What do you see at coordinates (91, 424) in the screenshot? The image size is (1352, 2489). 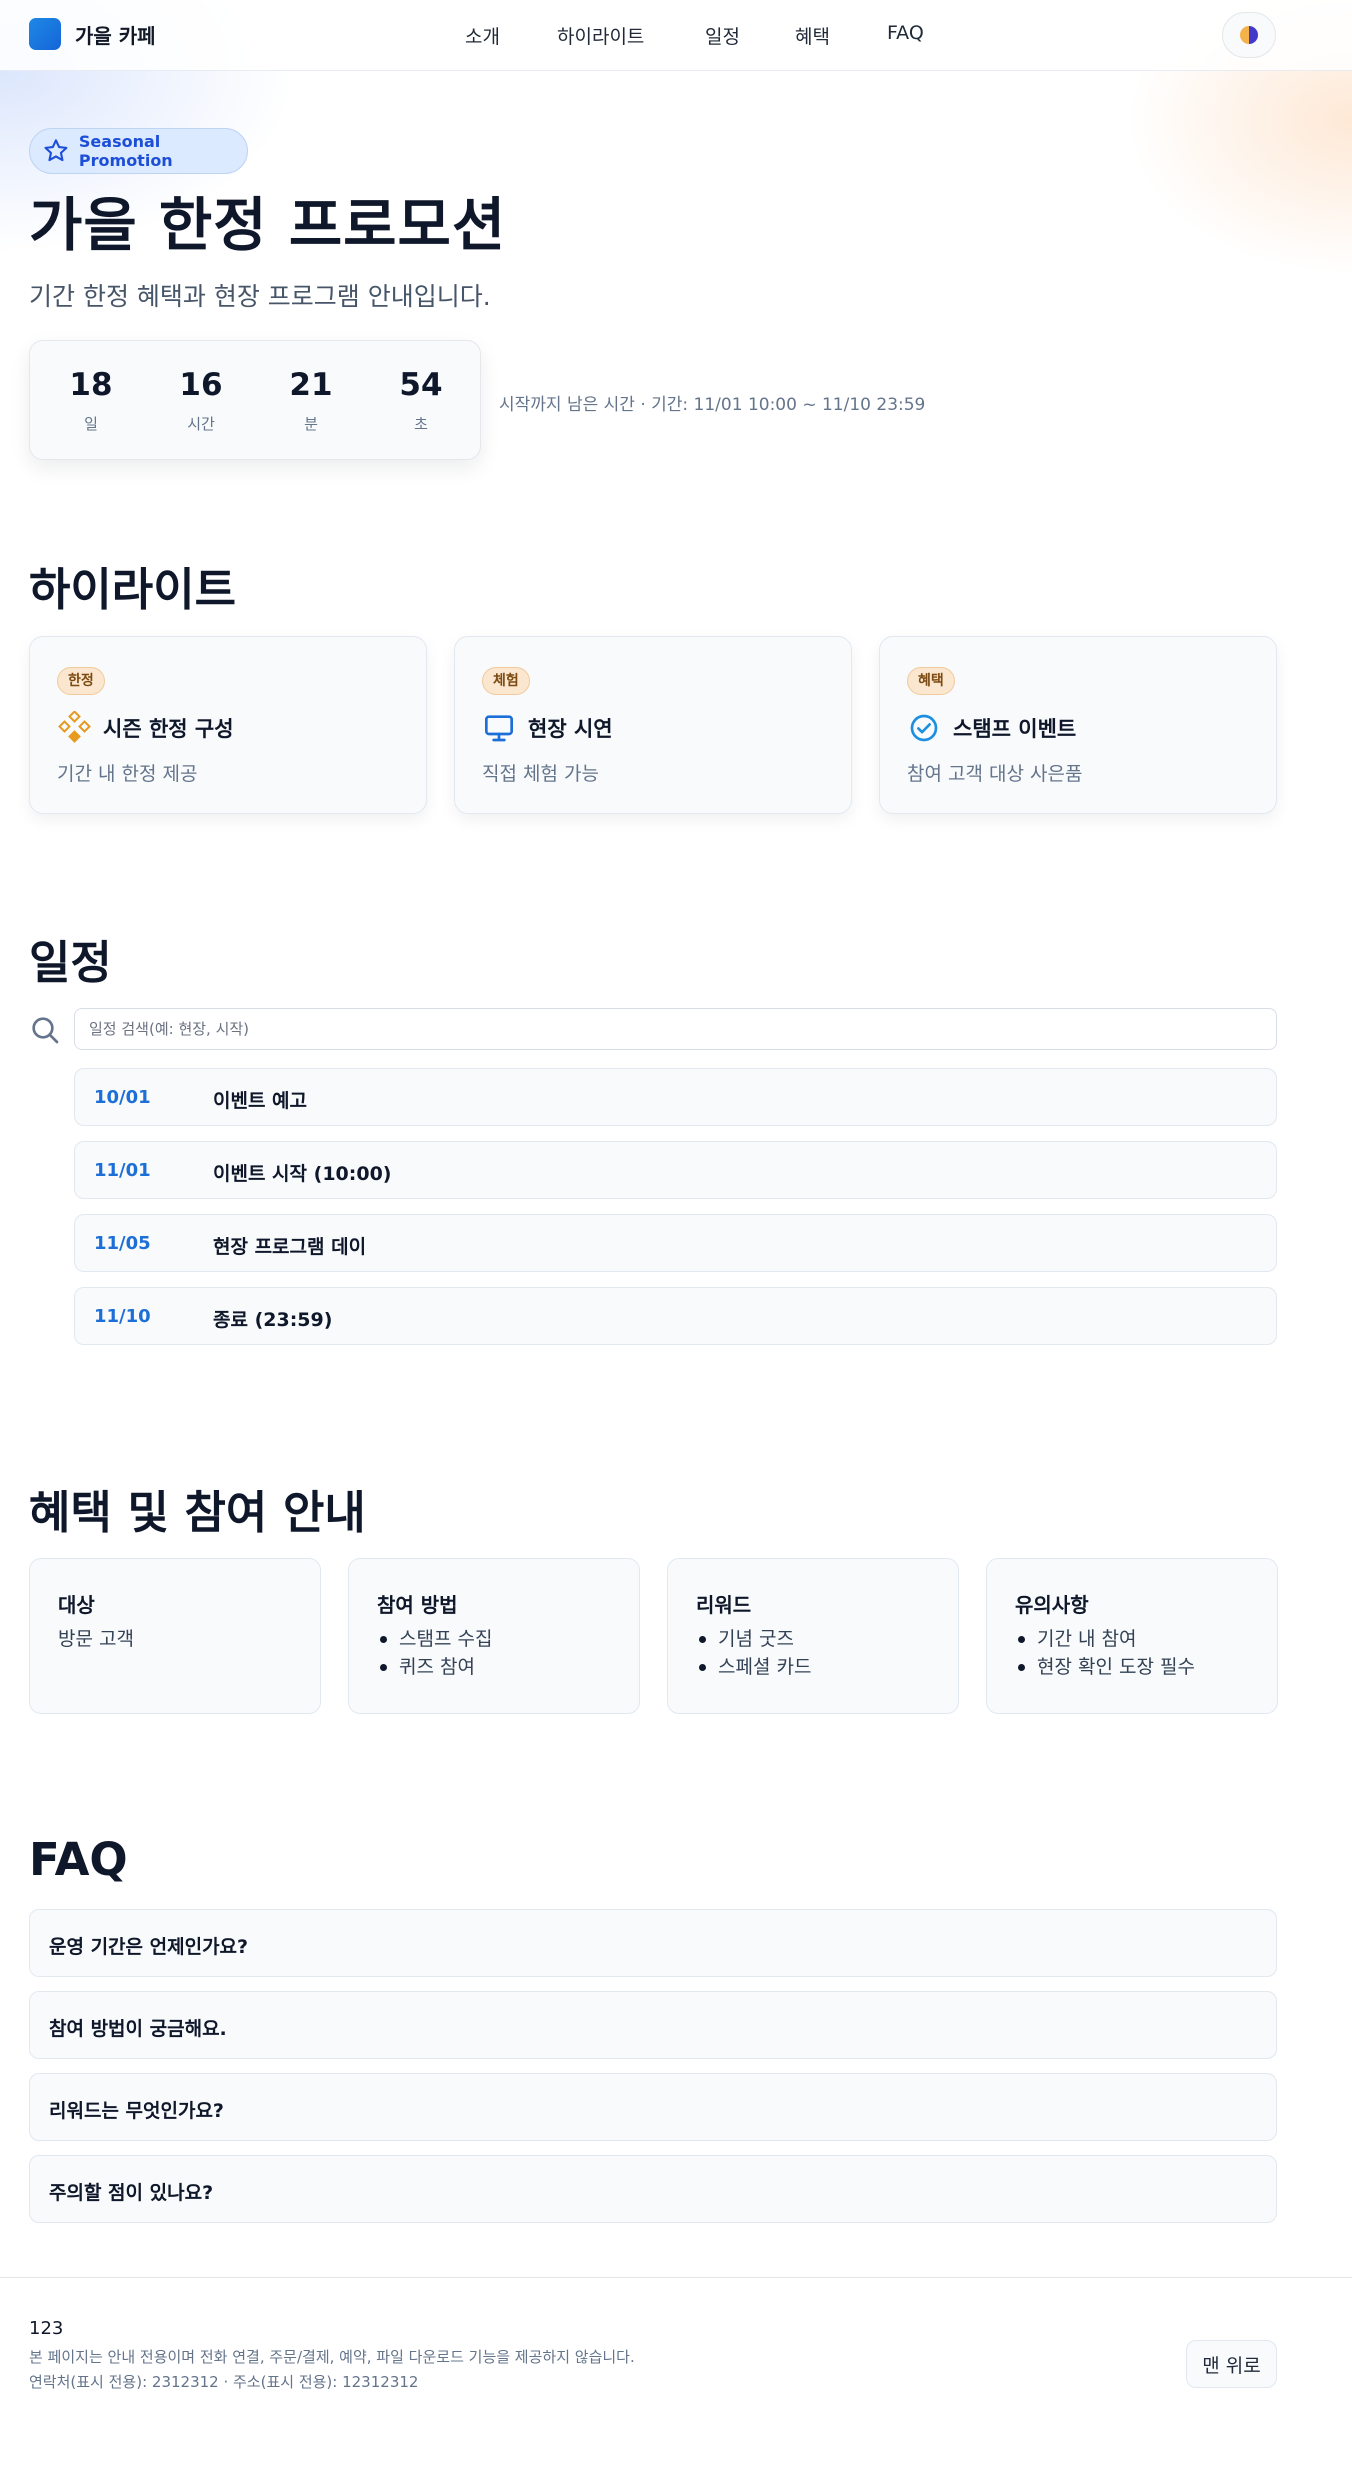 I see `countdown-unit: 일` at bounding box center [91, 424].